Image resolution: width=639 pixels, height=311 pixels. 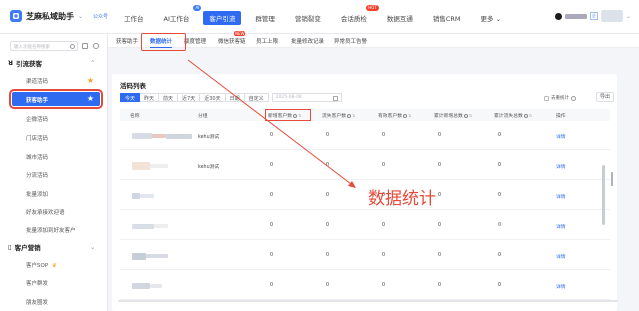 I want to click on topnav-label: AI工作台, so click(x=176, y=19).